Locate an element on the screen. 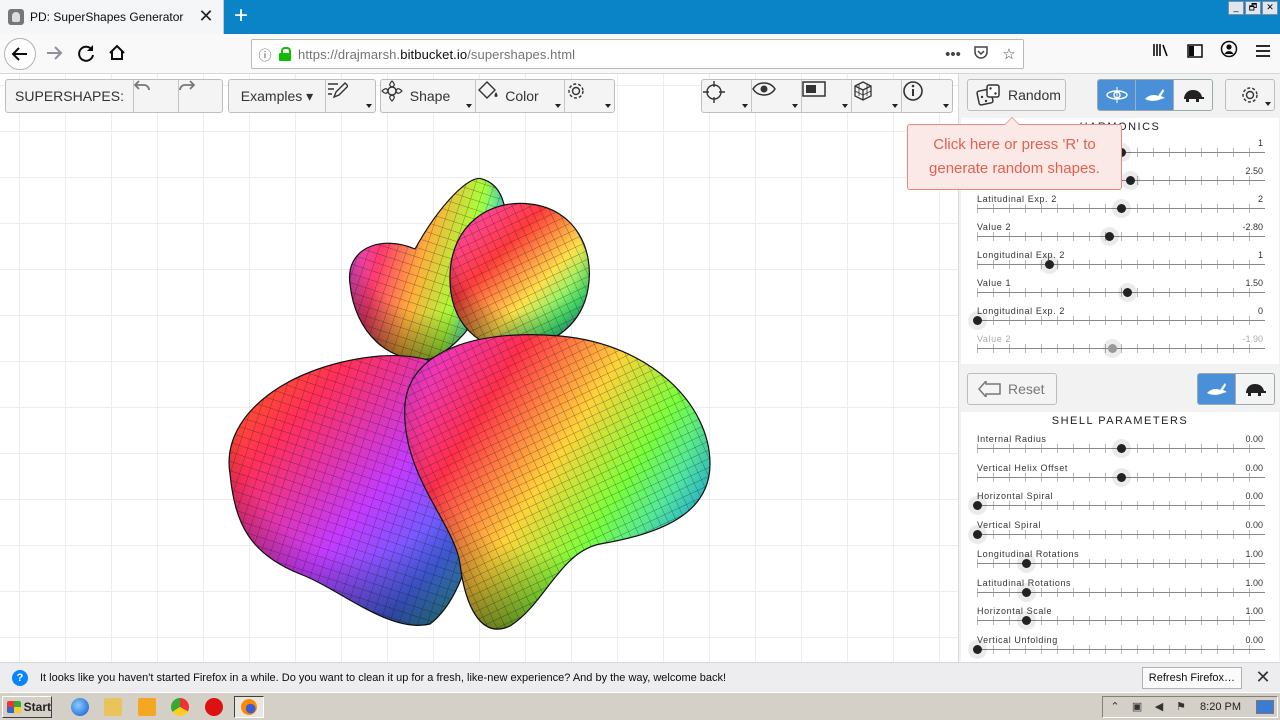  page-actions-icon: ••• is located at coordinates (953, 54).